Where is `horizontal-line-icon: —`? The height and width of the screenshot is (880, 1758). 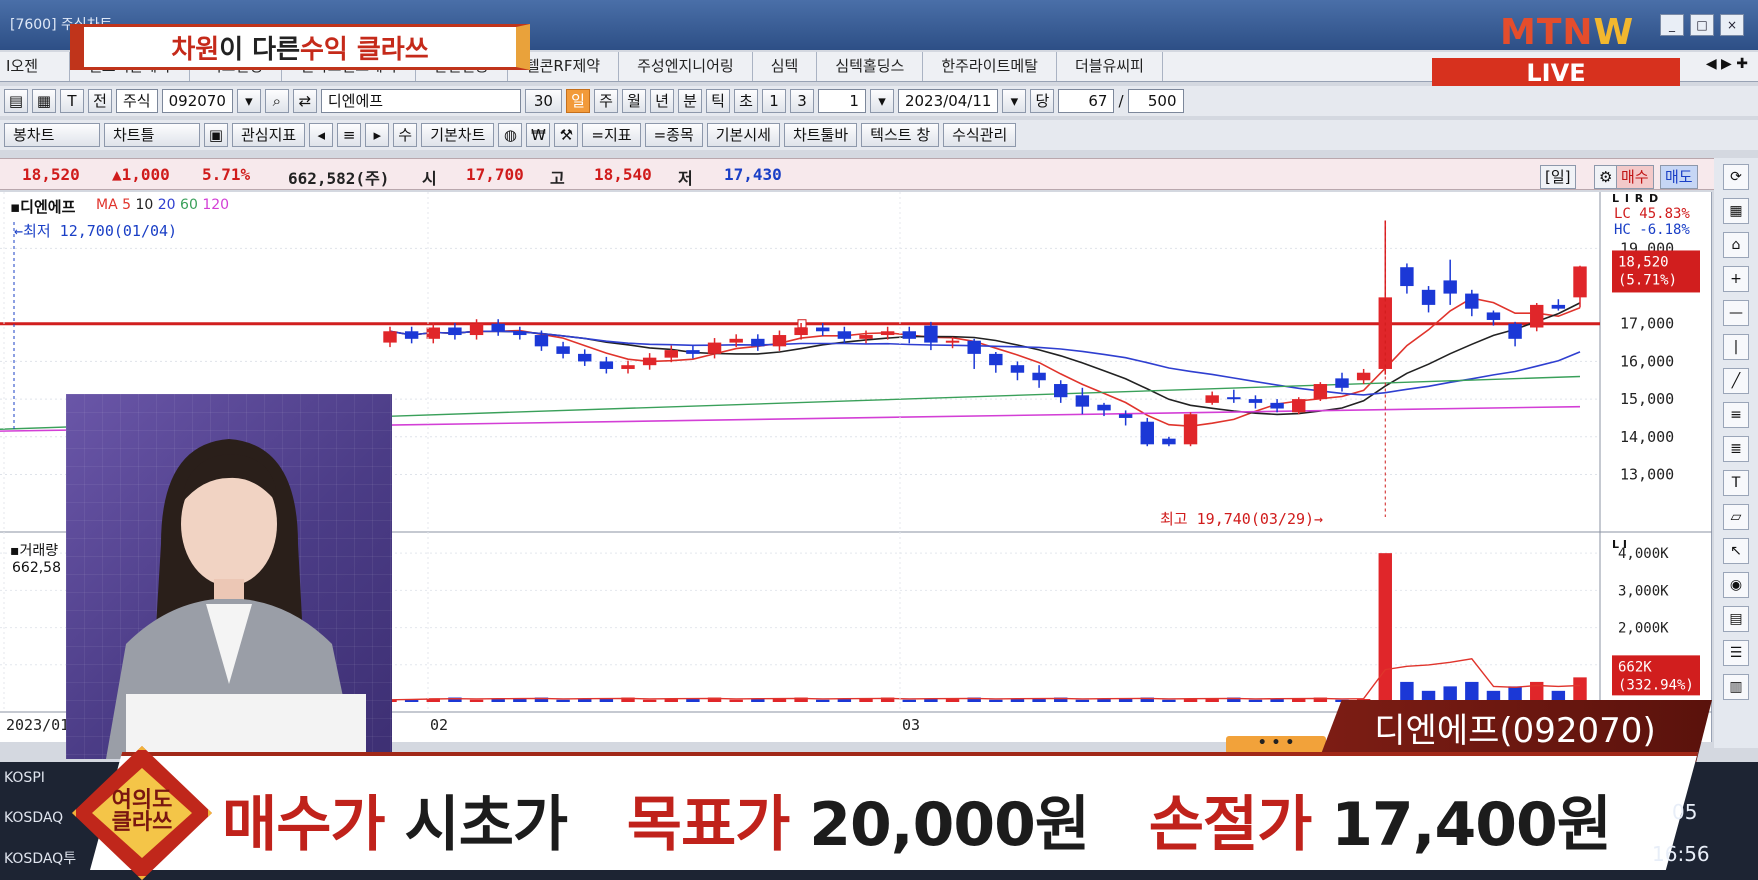
horizontal-line-icon: — is located at coordinates (1736, 313).